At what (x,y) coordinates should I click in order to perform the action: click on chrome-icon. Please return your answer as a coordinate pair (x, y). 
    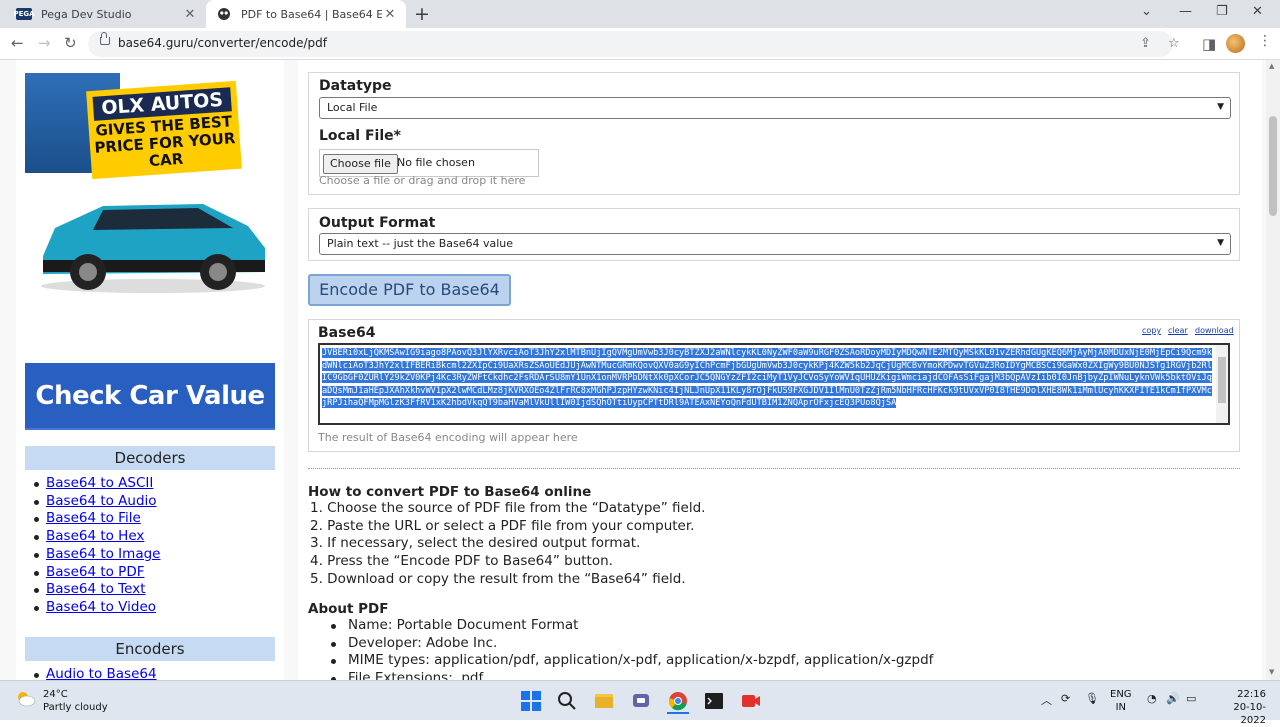
    Looking at the image, I should click on (678, 702).